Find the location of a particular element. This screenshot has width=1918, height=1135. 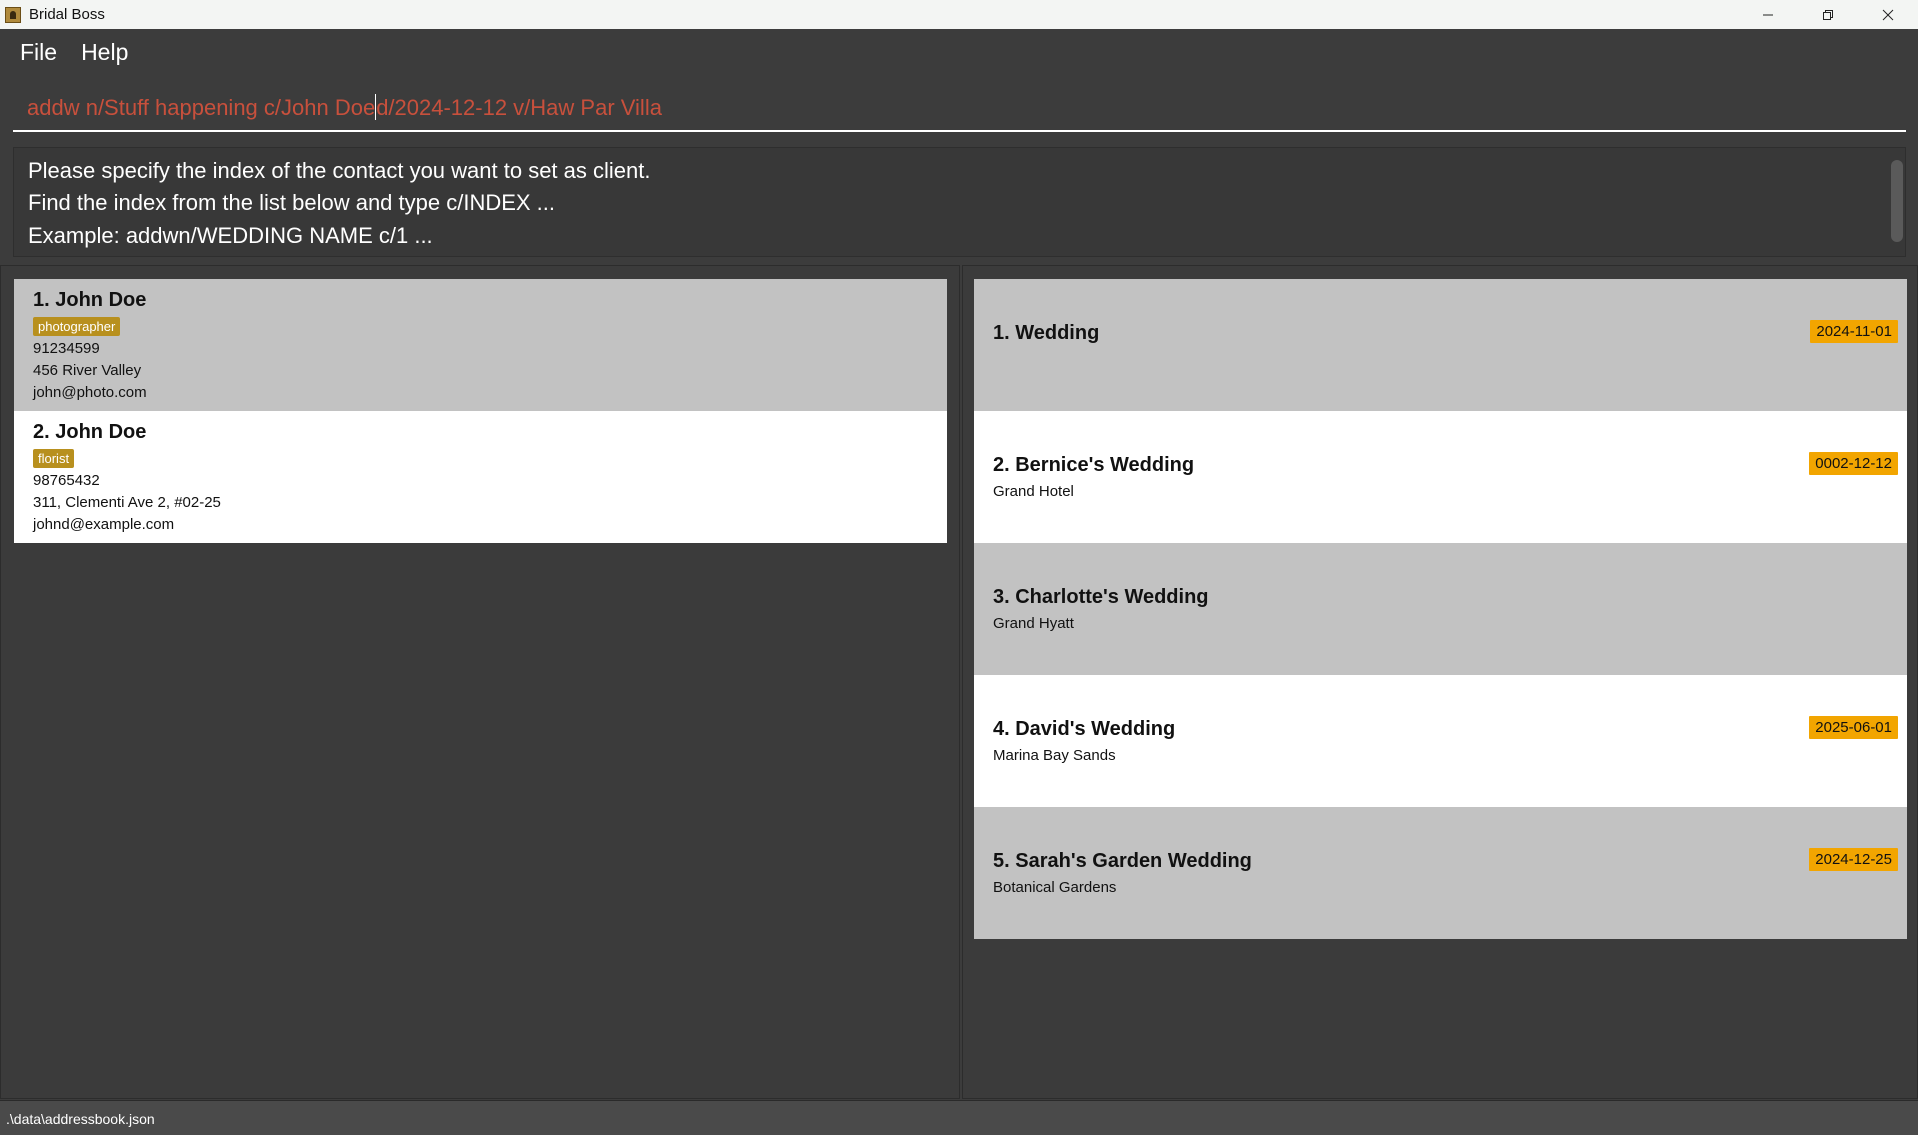

wedding-date-badge: 2024-12-25 is located at coordinates (1853, 859).